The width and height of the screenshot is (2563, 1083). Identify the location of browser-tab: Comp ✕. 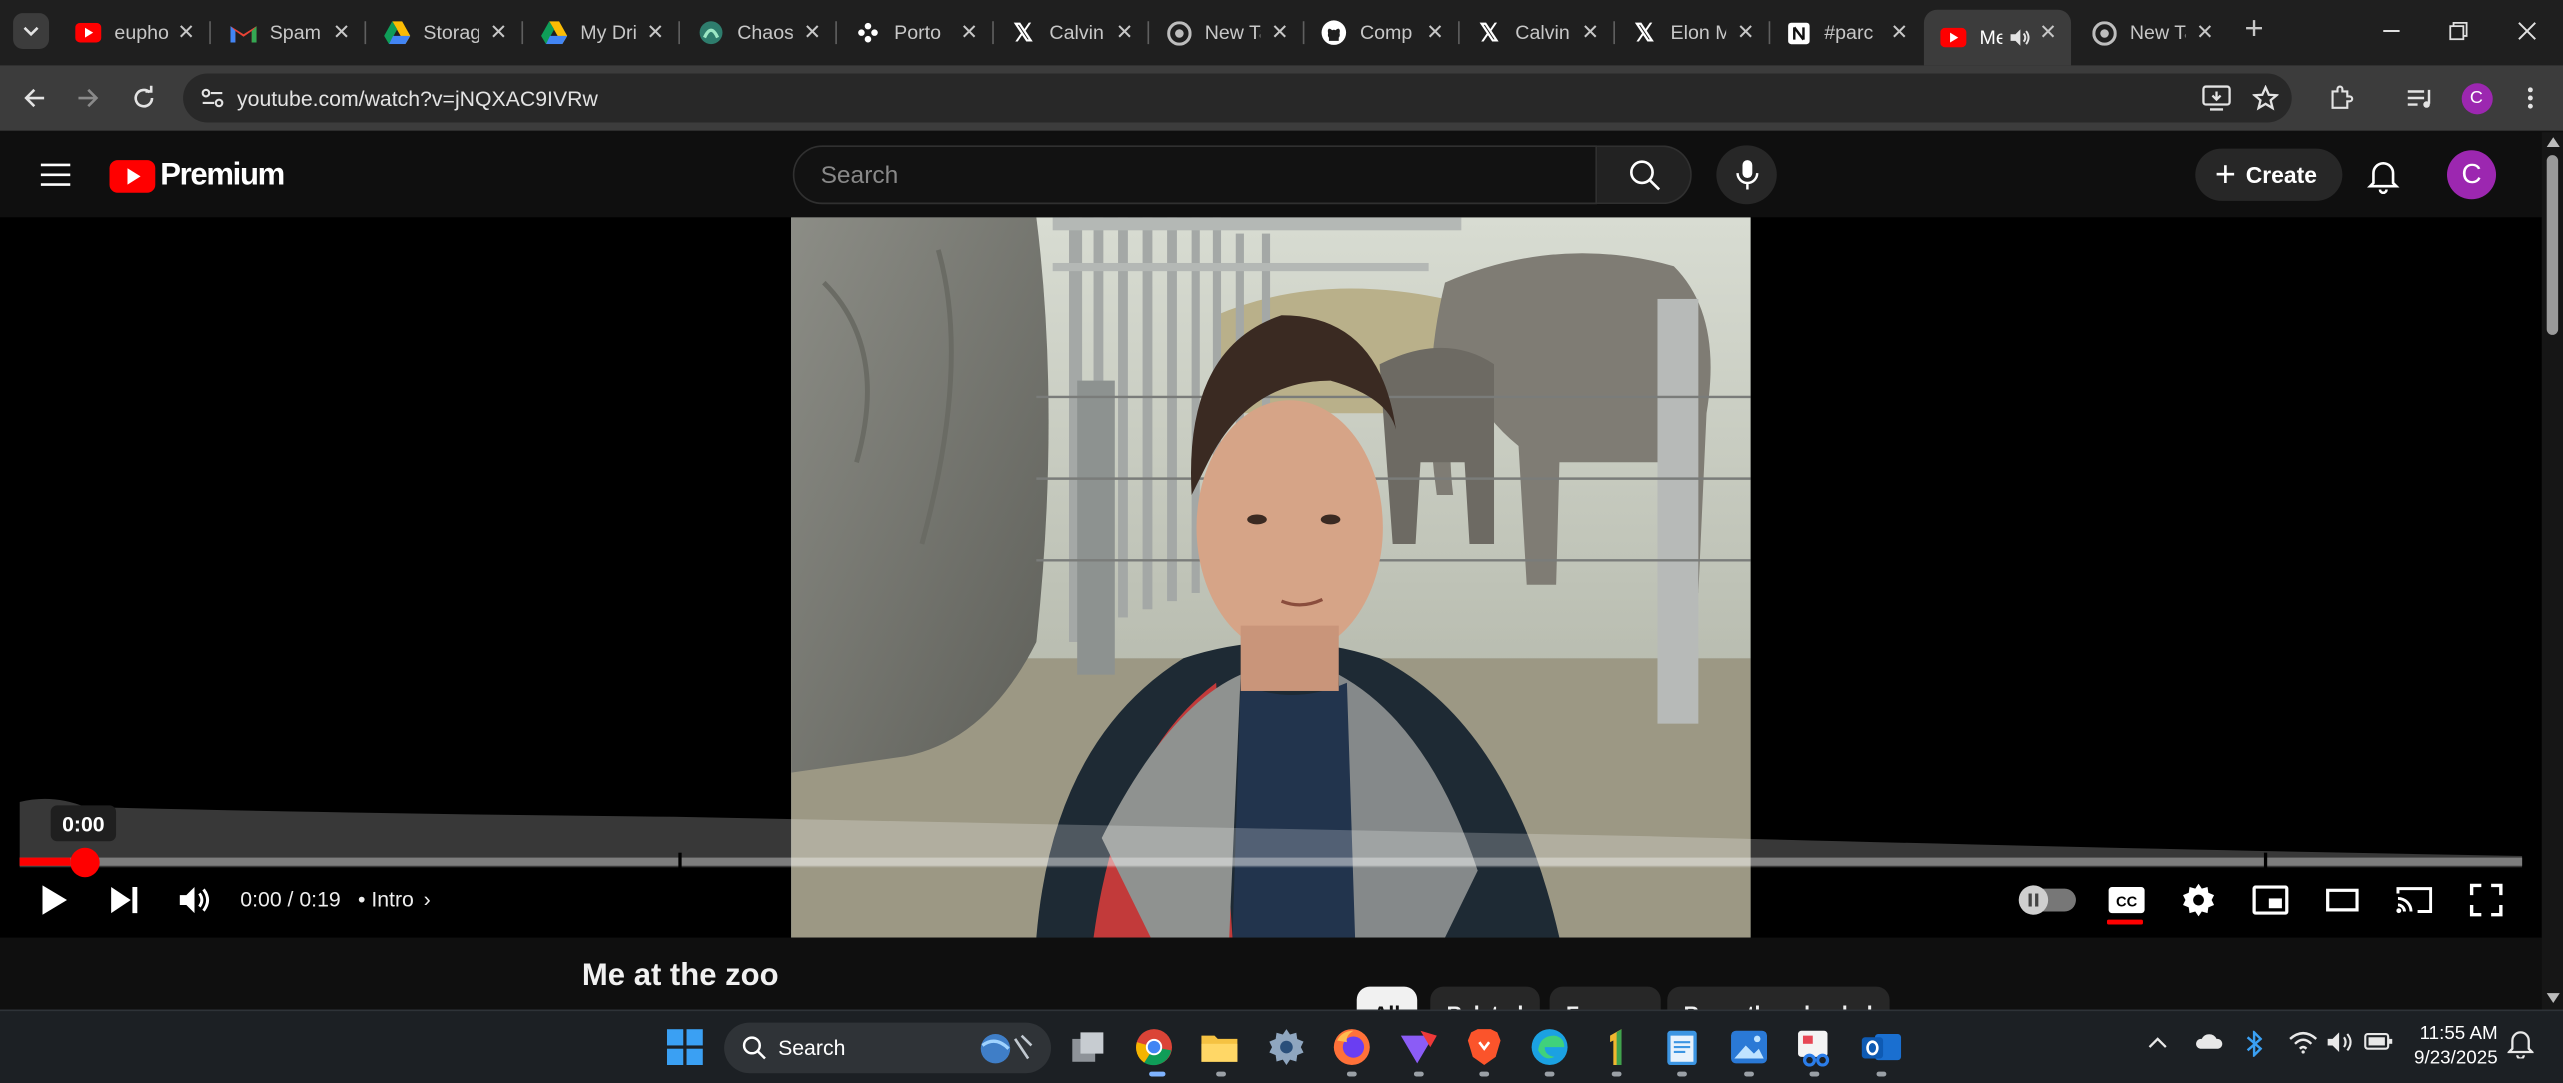
(1382, 33).